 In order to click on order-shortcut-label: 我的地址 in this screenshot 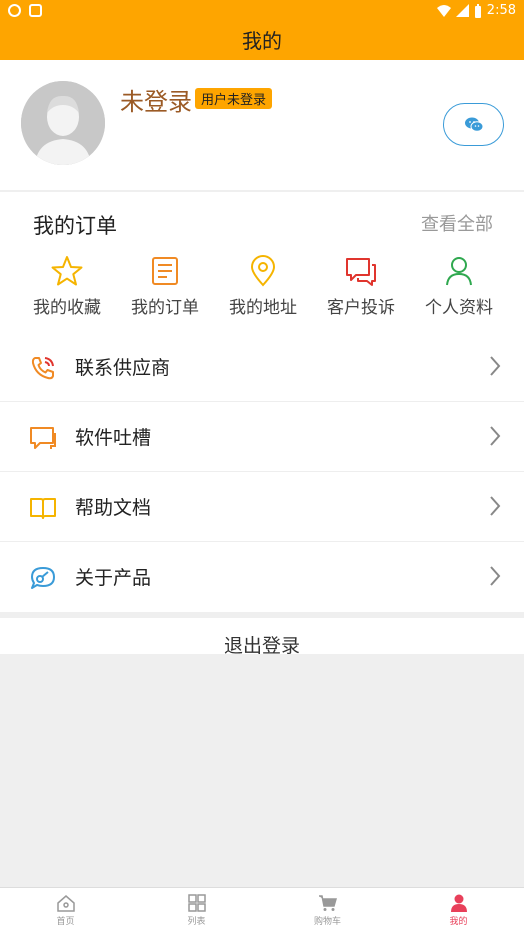, I will do `click(263, 308)`.